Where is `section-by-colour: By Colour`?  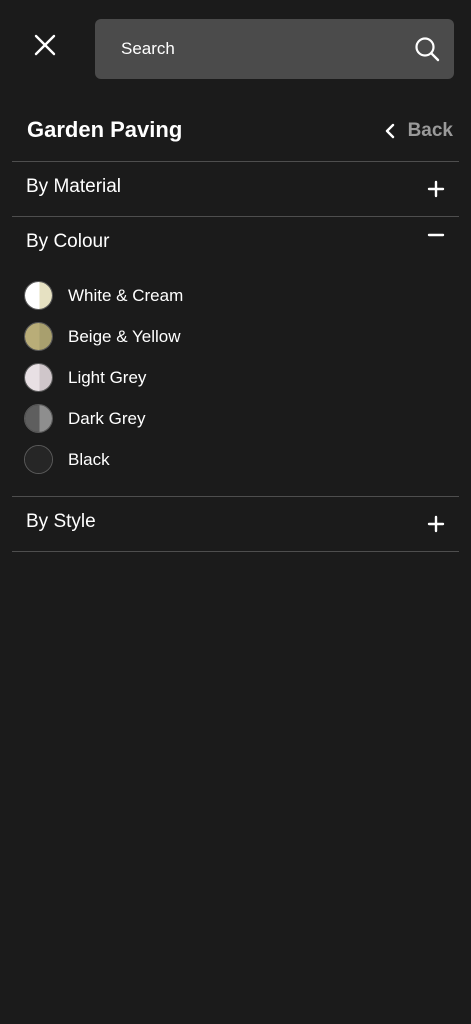 section-by-colour: By Colour is located at coordinates (235, 244).